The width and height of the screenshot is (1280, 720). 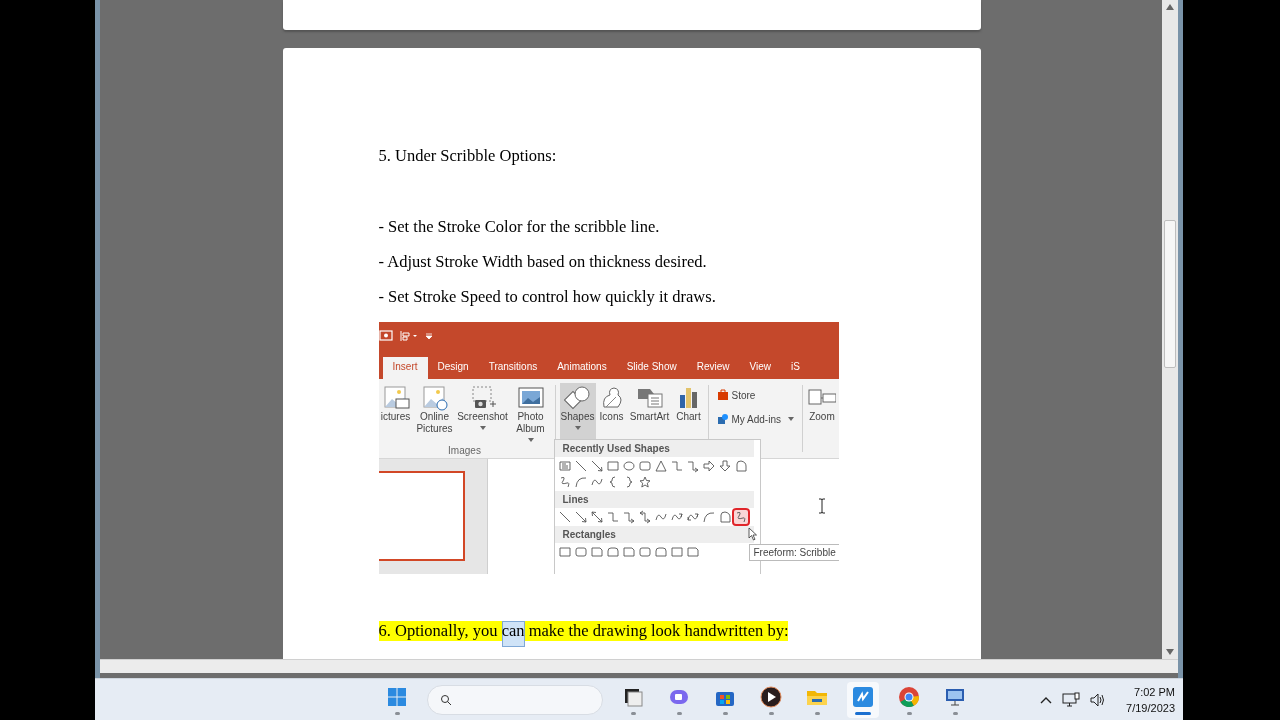 I want to click on network-icon, so click(x=1071, y=699).